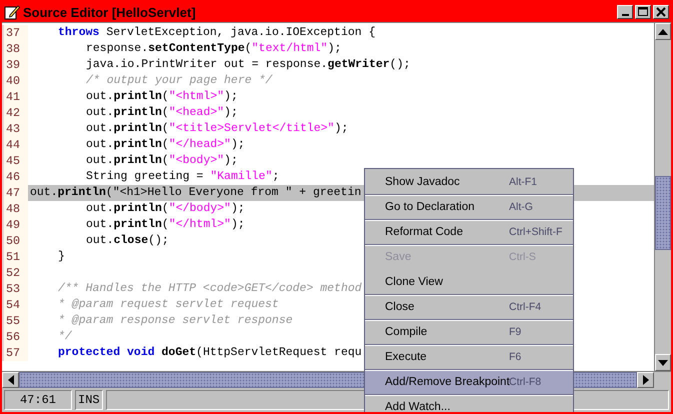 The height and width of the screenshot is (414, 673). What do you see at coordinates (15, 97) in the screenshot?
I see `line-number: 41` at bounding box center [15, 97].